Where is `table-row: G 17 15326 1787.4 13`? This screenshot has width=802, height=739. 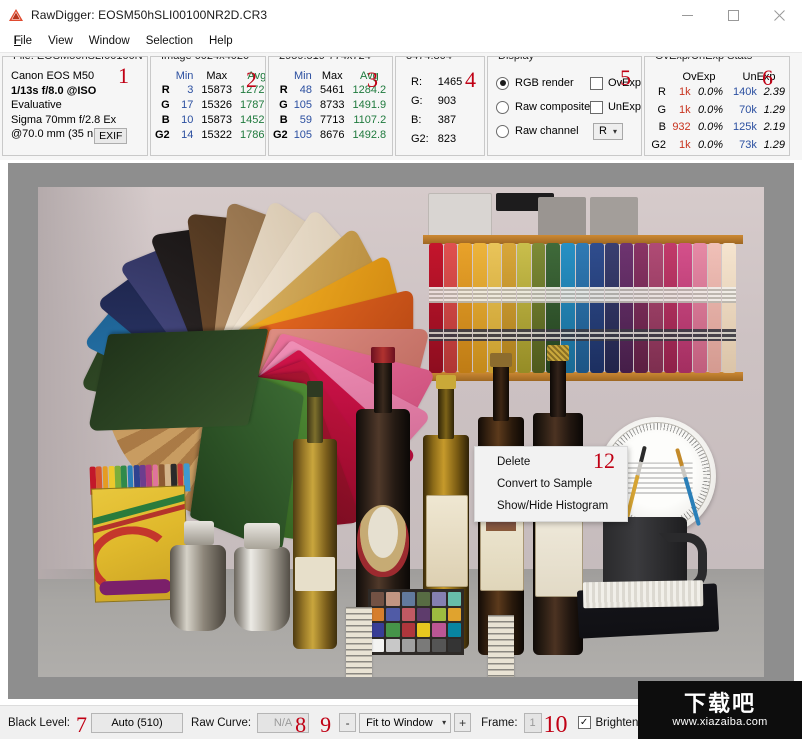 table-row: G 17 15326 1787.4 13 is located at coordinates (208, 105).